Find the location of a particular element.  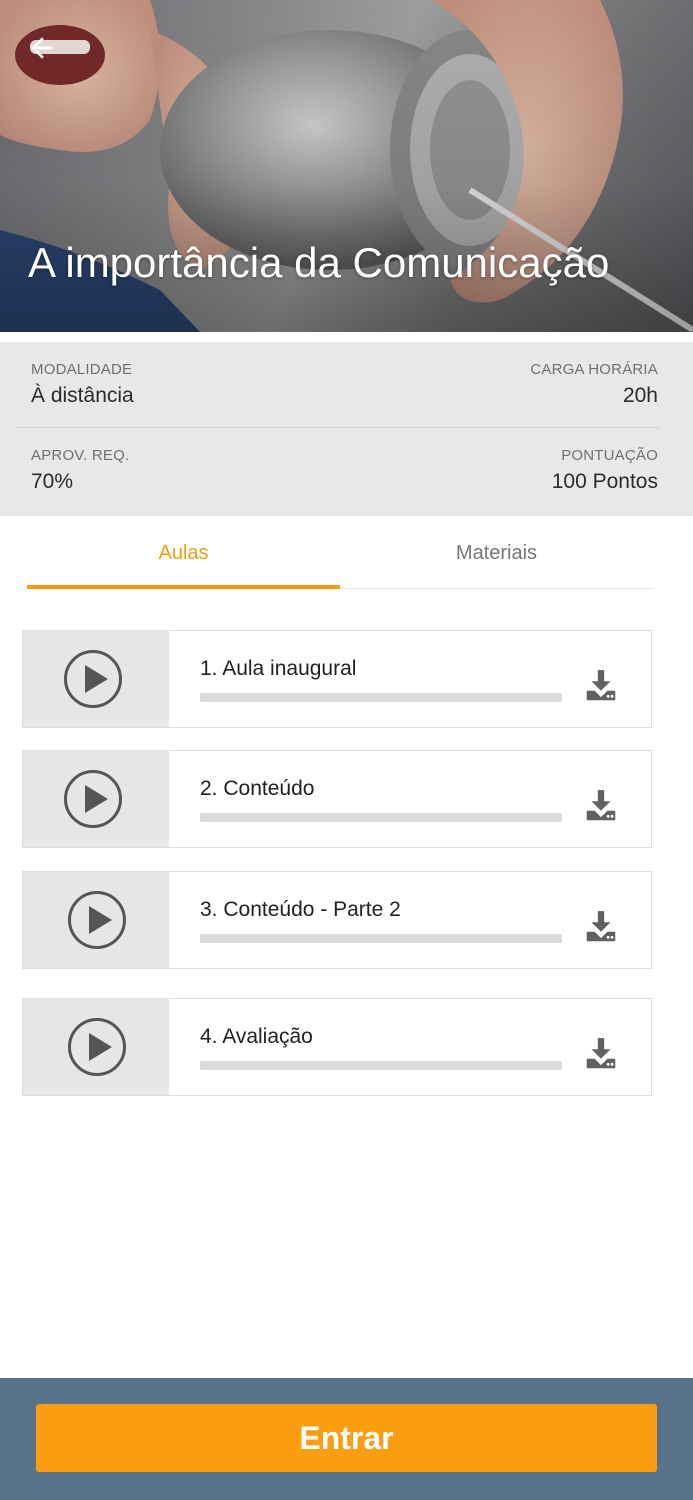

lesson-item: 3. Conteúdo - Parte 2 is located at coordinates (337, 920).